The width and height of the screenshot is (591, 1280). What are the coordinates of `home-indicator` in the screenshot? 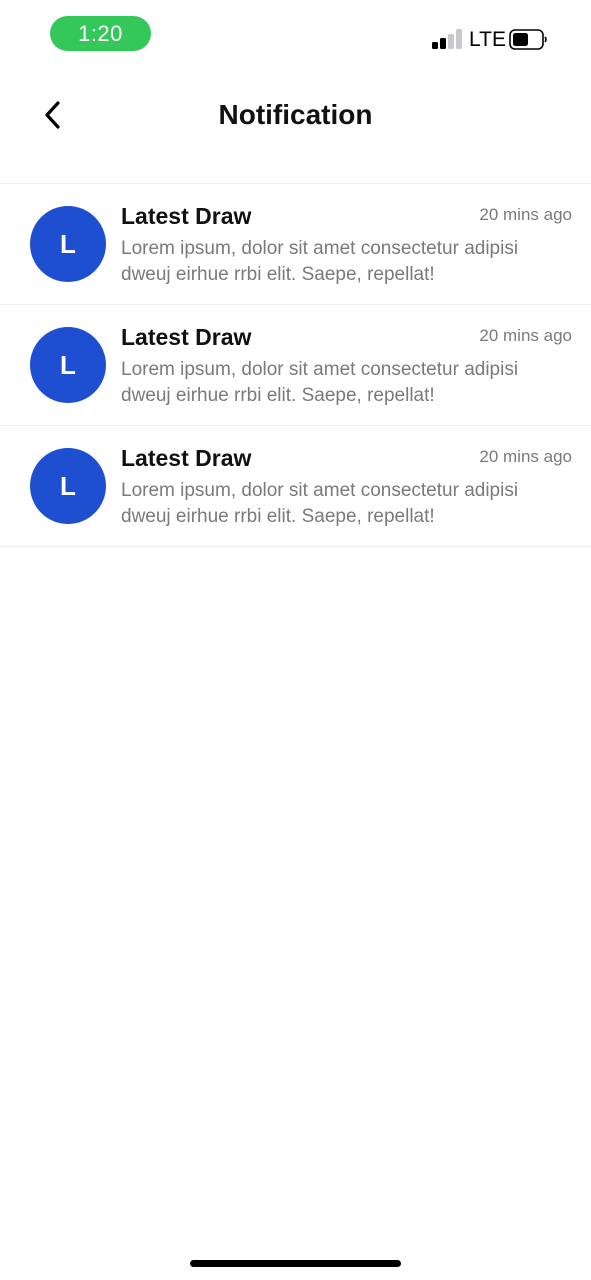 It's located at (295, 1263).